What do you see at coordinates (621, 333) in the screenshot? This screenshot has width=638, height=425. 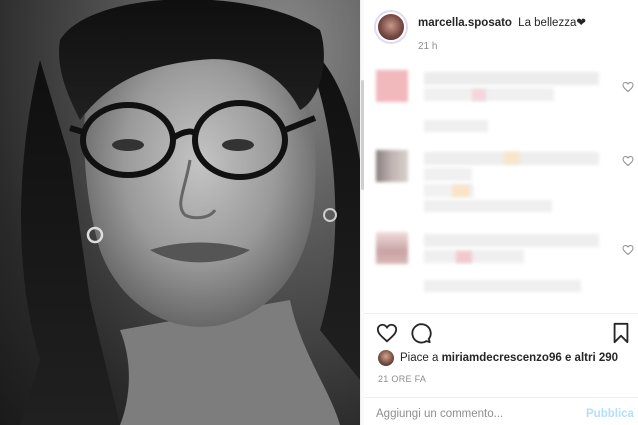 I see `bookmark-icon` at bounding box center [621, 333].